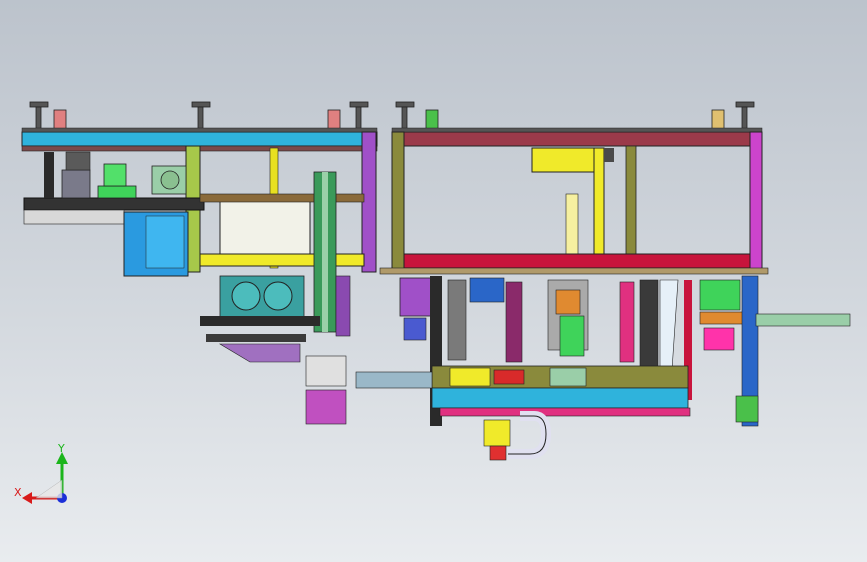 Image resolution: width=867 pixels, height=562 pixels. I want to click on left-white-panel, so click(265, 228).